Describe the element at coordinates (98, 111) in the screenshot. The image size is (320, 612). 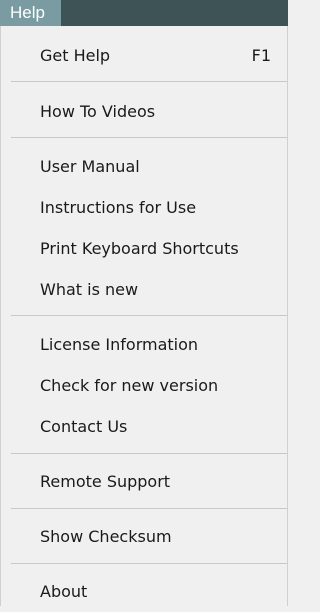
I see `menu-item-label: How To Videos` at that location.